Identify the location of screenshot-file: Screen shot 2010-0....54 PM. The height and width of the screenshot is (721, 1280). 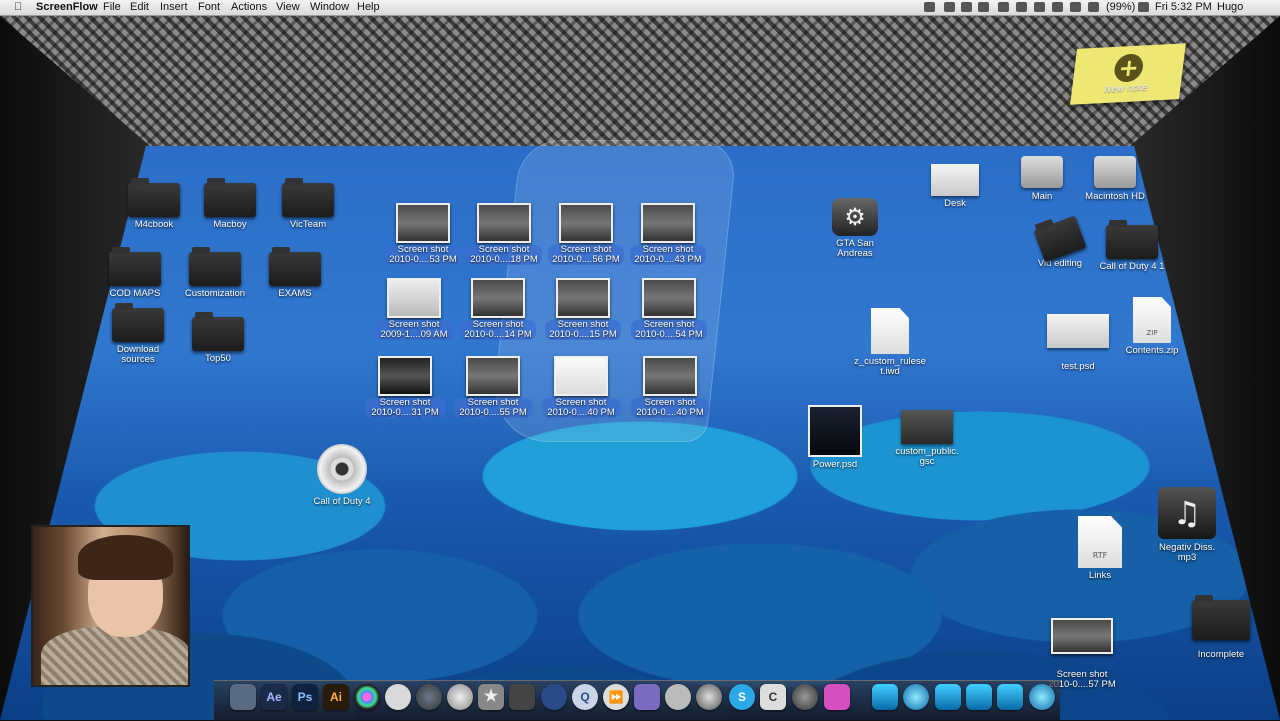
(669, 309).